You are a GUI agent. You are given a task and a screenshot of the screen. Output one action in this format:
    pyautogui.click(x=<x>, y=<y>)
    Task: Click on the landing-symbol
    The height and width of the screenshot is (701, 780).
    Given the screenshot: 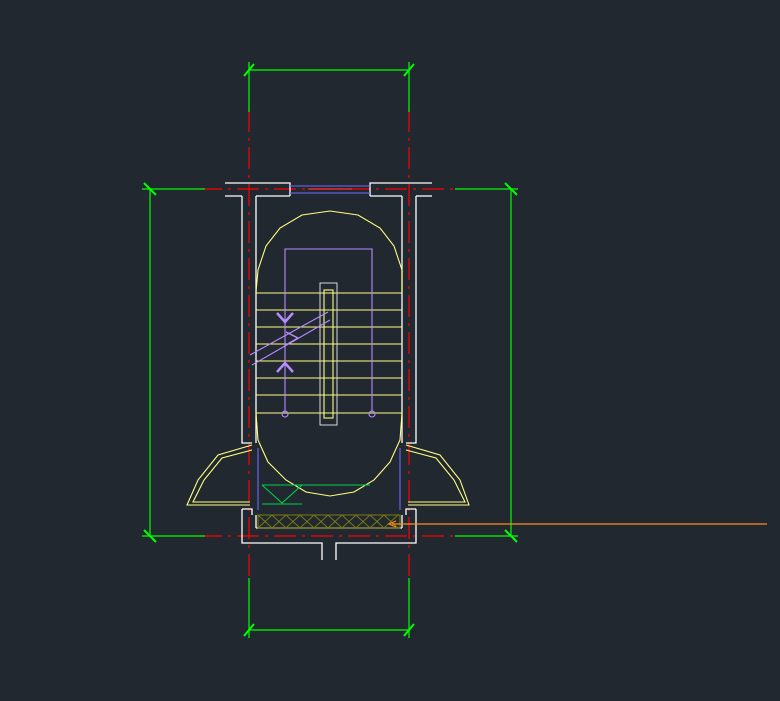 What is the action you would take?
    pyautogui.click(x=315, y=494)
    